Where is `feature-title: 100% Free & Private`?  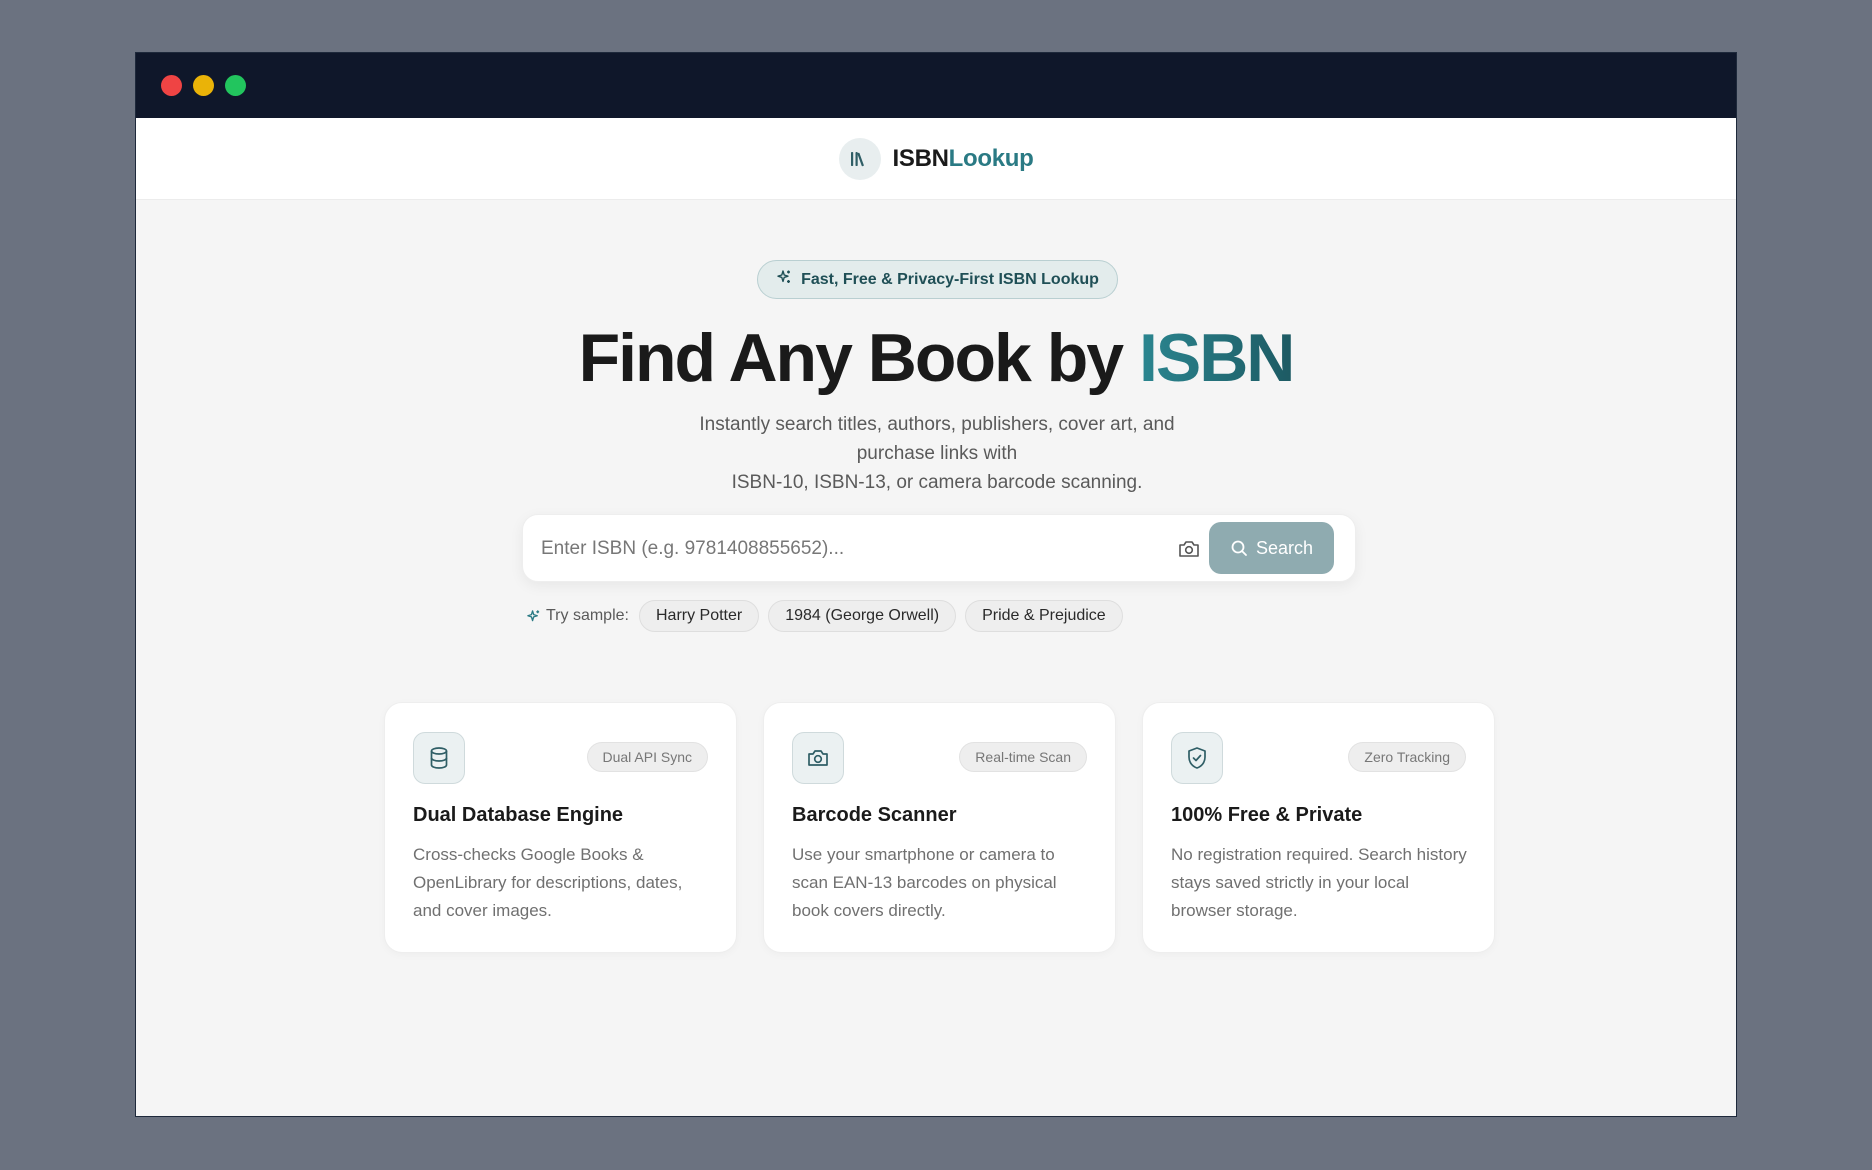
feature-title: 100% Free & Private is located at coordinates (1267, 815).